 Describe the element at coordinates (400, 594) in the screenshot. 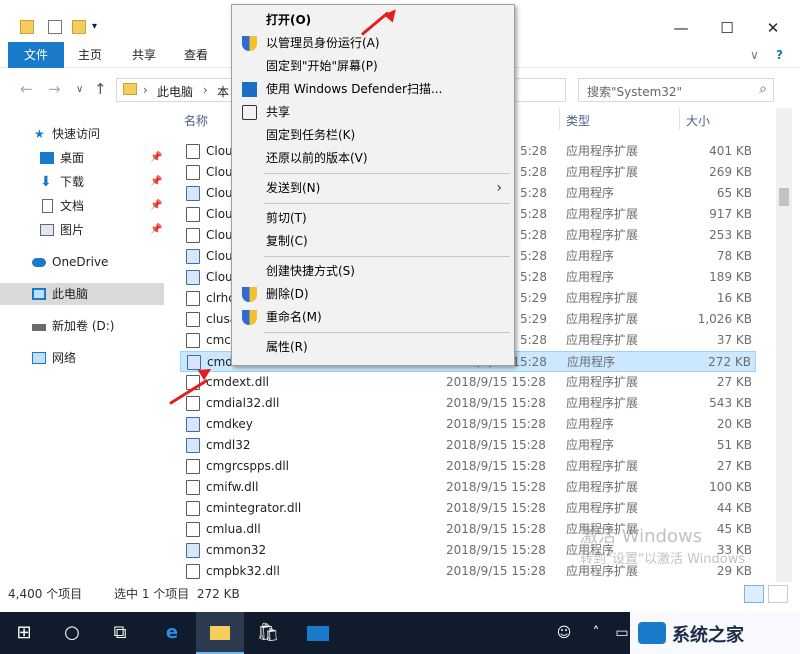

I see `status-bar: 4,400 个项目 选中 1 个项目 272 KB` at that location.